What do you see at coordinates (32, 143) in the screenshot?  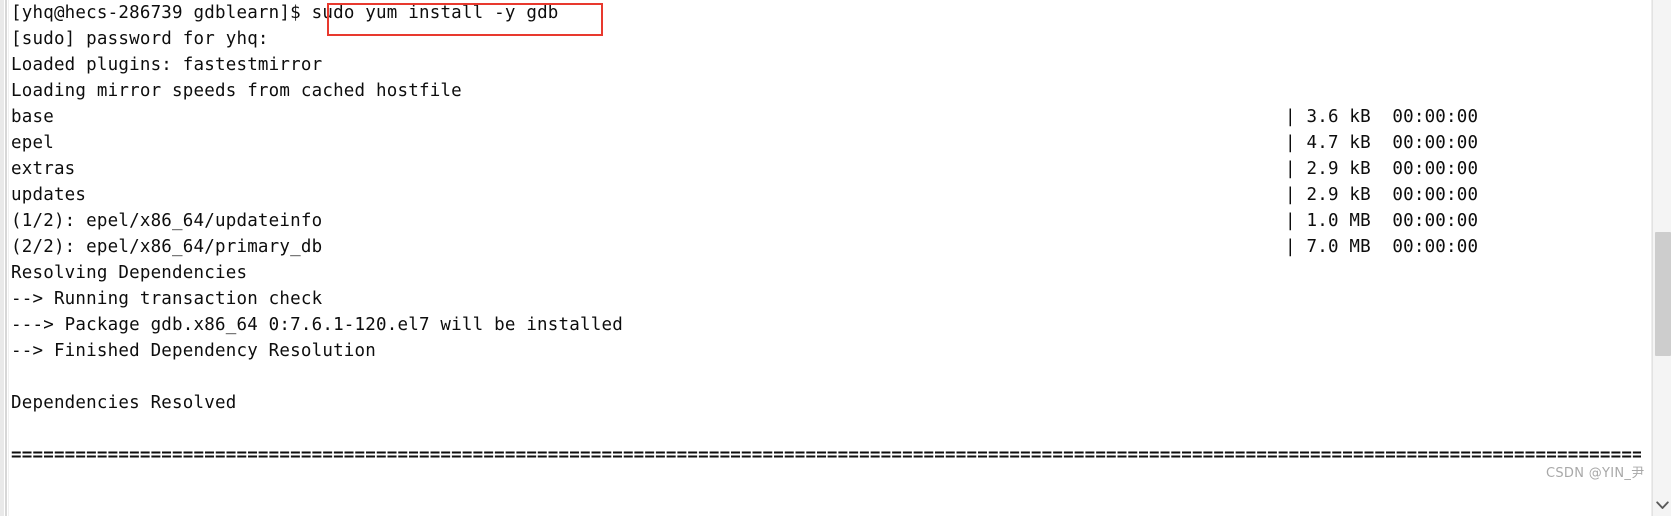 I see `output-line-text: epel` at bounding box center [32, 143].